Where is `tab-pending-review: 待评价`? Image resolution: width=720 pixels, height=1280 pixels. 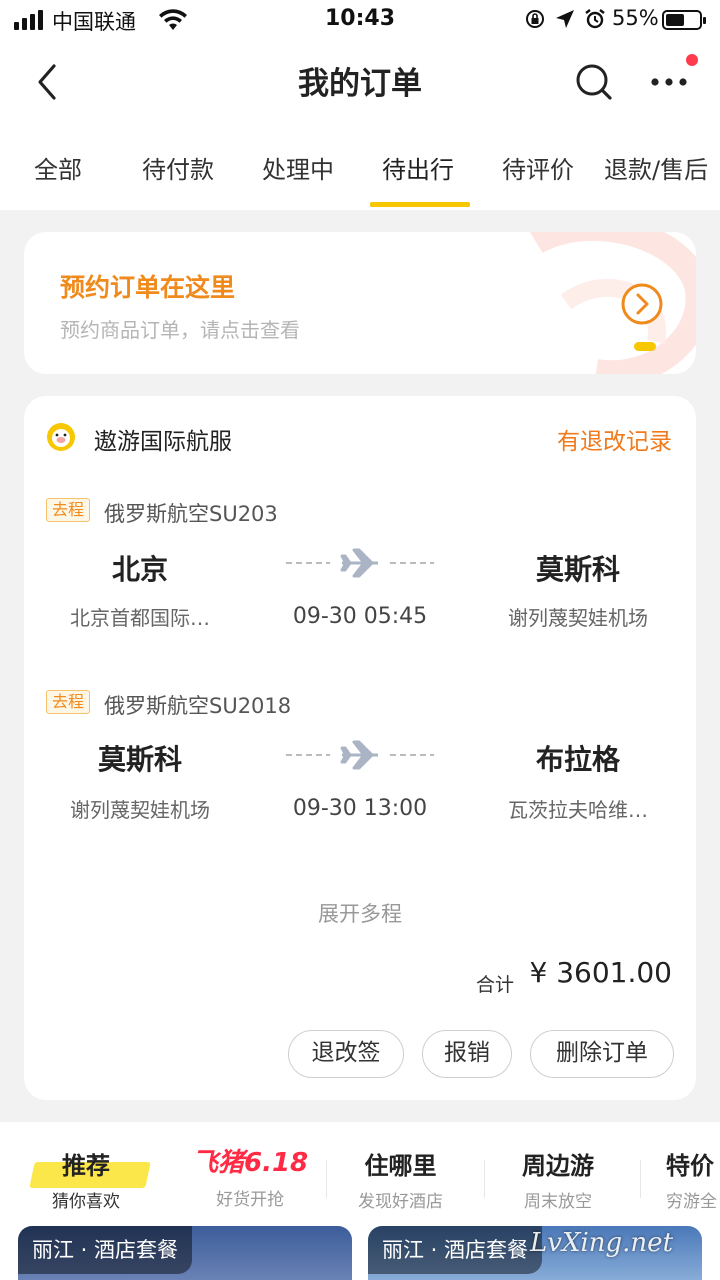 tab-pending-review: 待评价 is located at coordinates (538, 167).